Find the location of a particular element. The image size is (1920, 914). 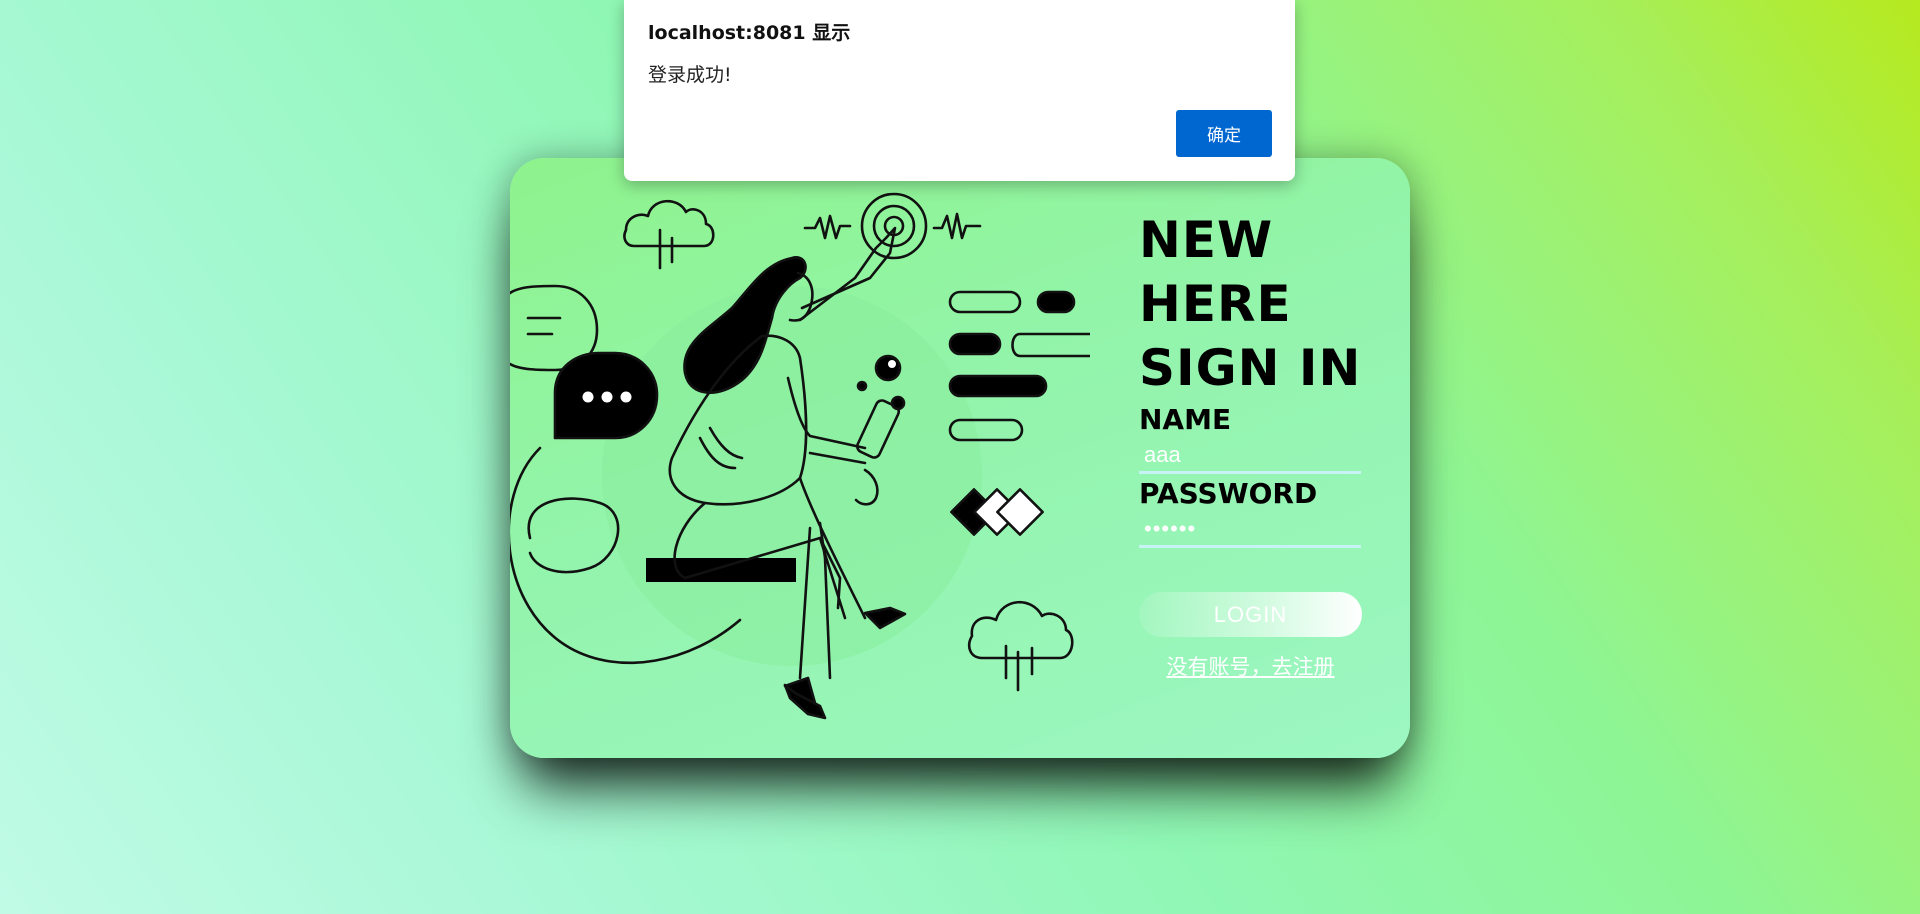

register-link: 没有账号，去注册 is located at coordinates (1250, 666).